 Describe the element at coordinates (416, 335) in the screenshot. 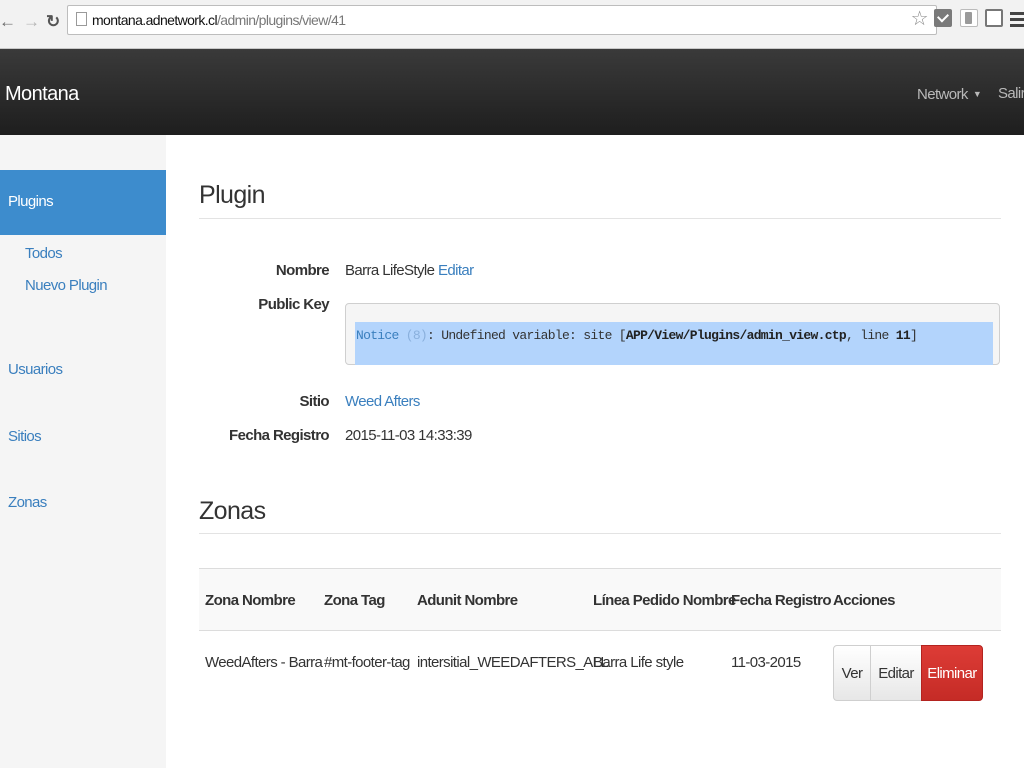

I see `notice-code: (8)` at that location.